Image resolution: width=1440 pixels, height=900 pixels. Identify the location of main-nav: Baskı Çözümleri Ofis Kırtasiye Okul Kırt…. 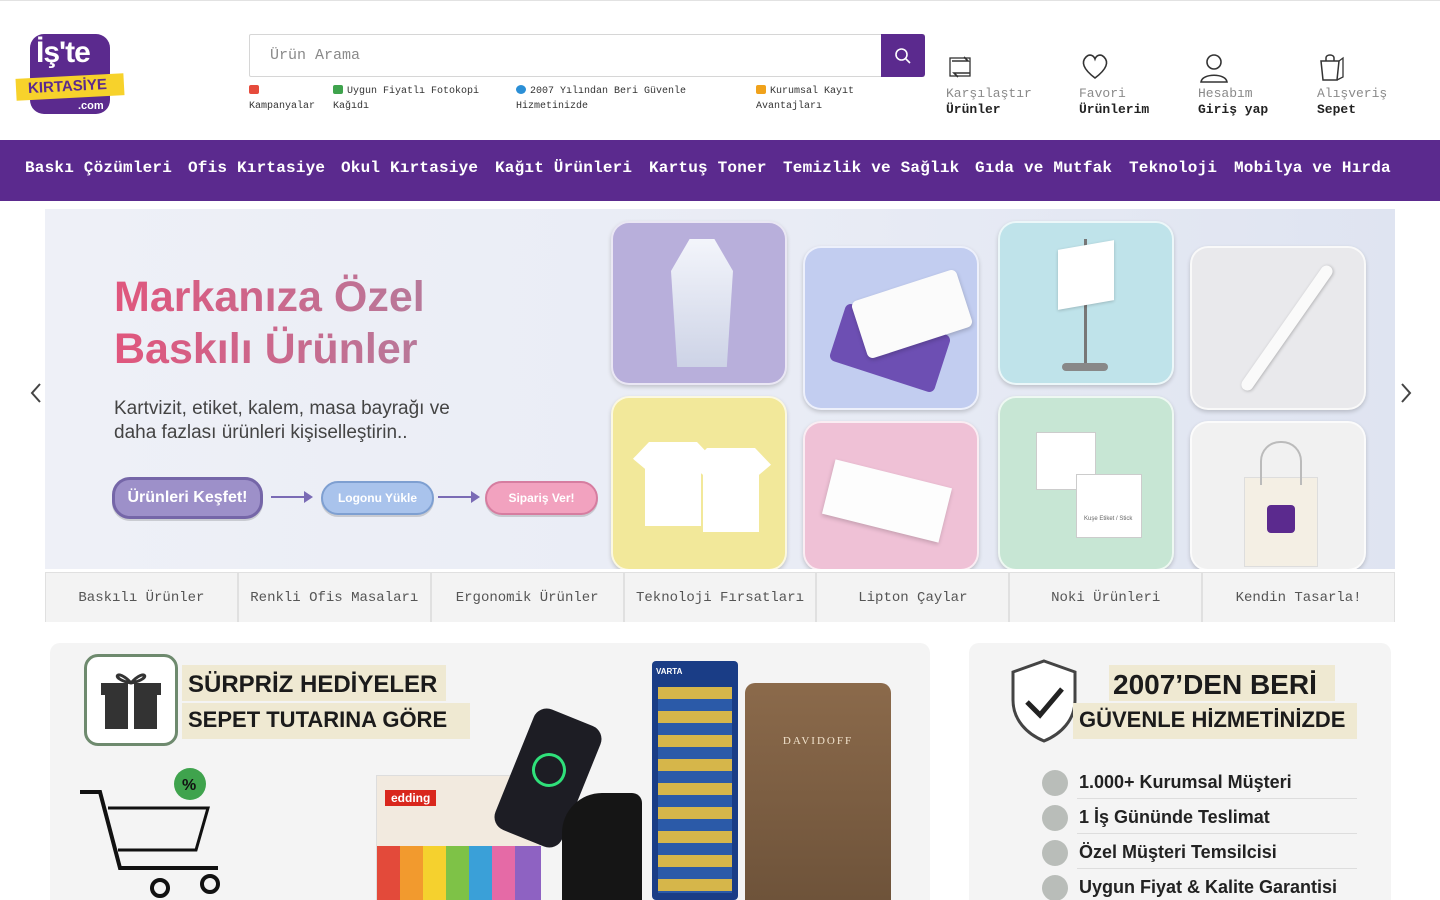
(720, 170).